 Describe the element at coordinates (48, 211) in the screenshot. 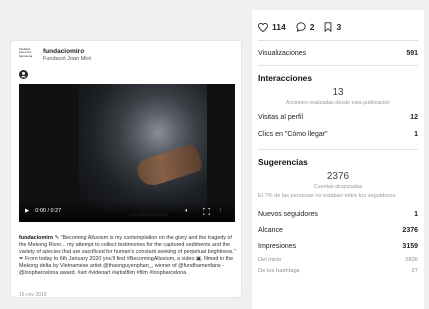

I see `video-time: 0:00 / 0:27` at that location.